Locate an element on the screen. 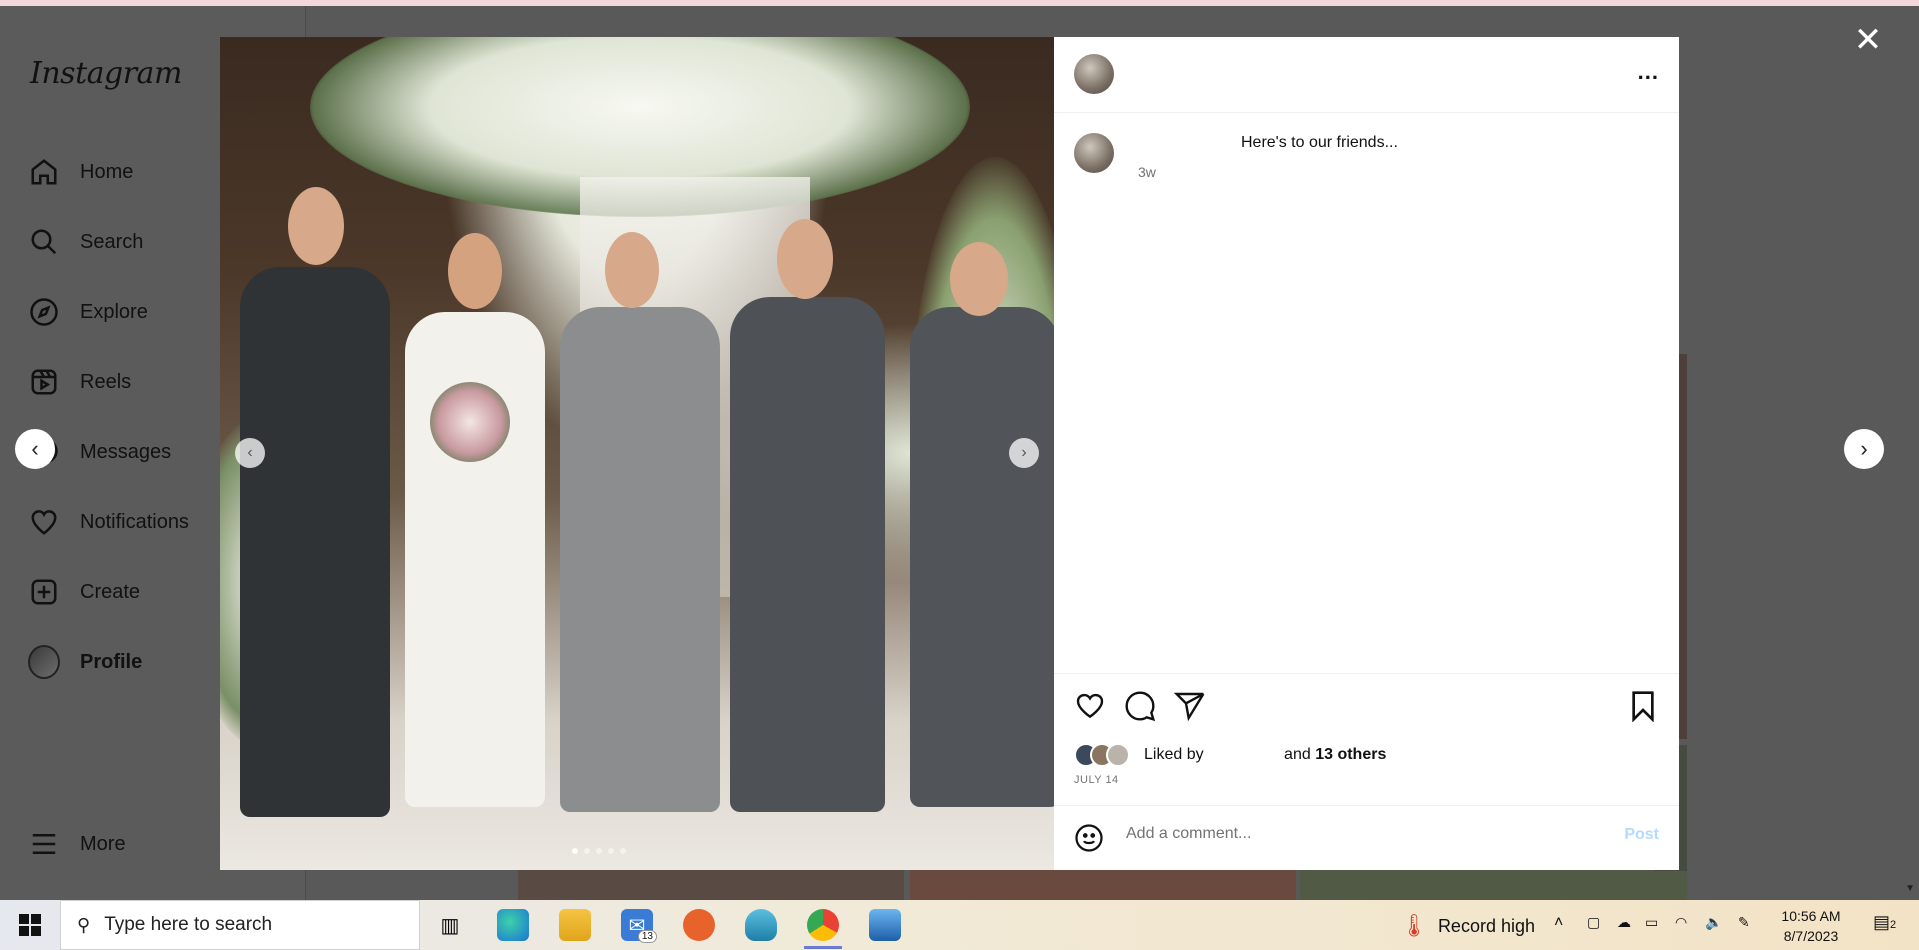  next-post-button: › is located at coordinates (1864, 449).